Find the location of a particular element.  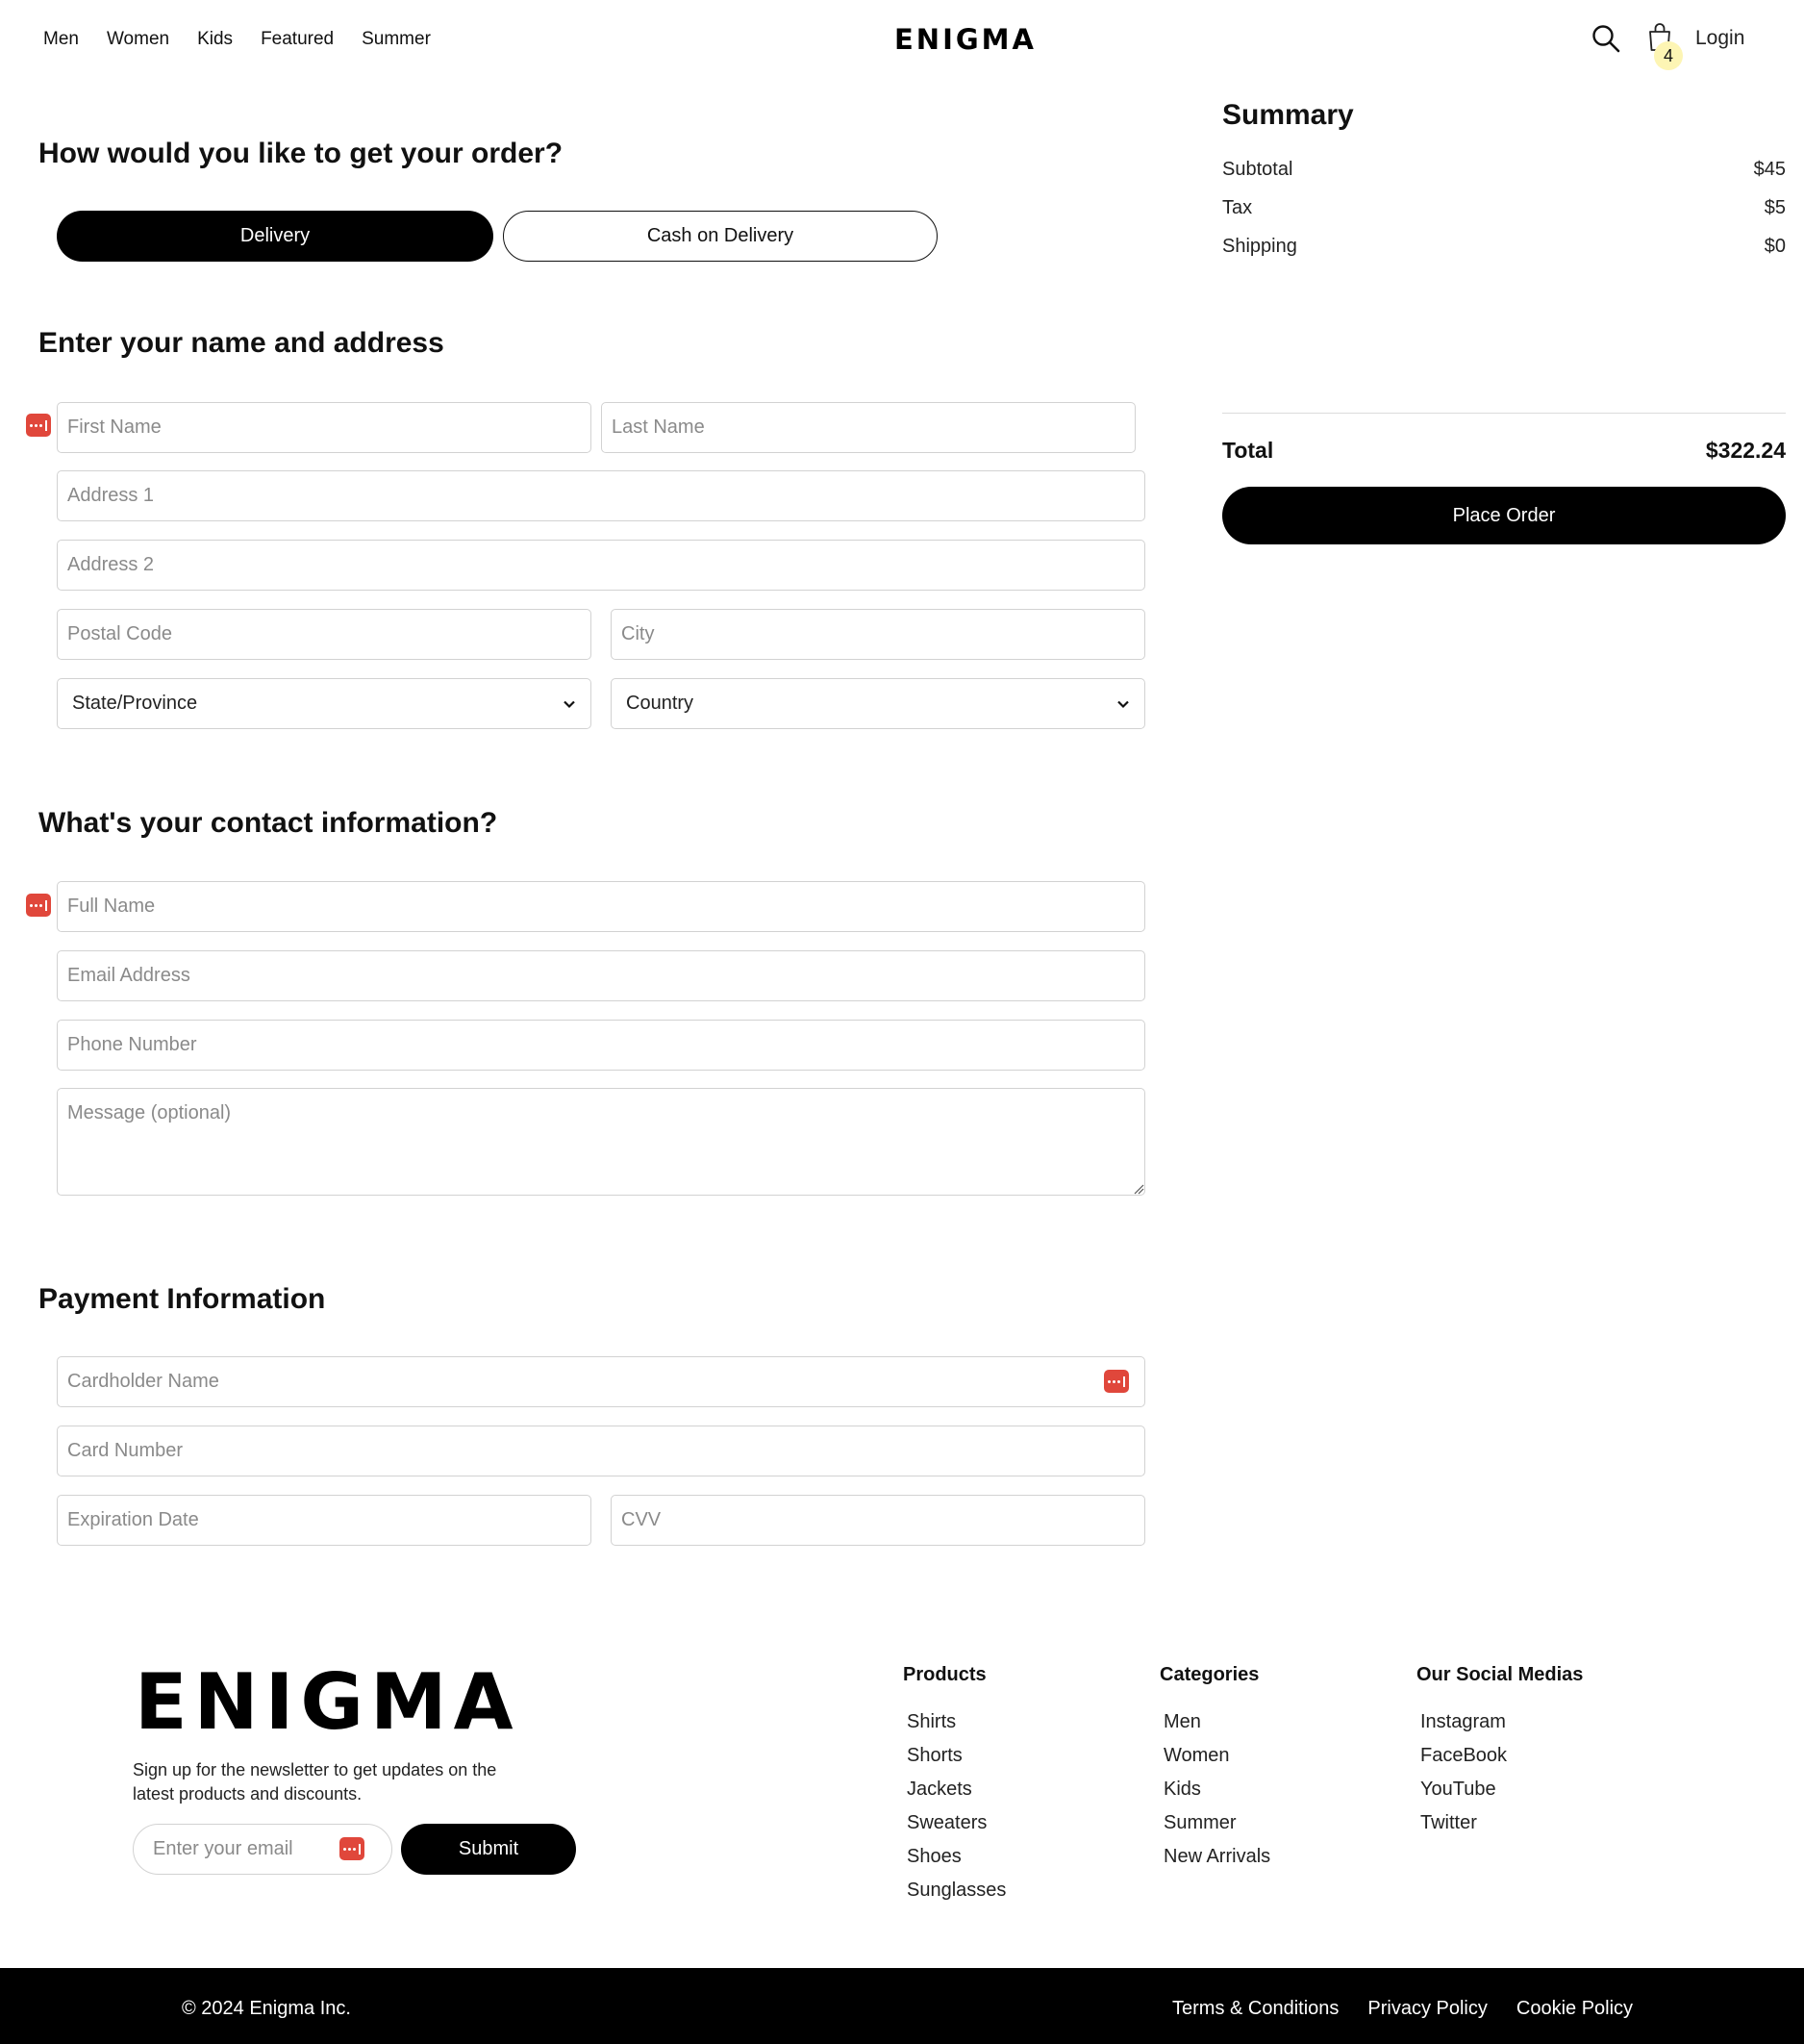

footer-link-new-arrivals: New Arrivals is located at coordinates (1217, 1857).